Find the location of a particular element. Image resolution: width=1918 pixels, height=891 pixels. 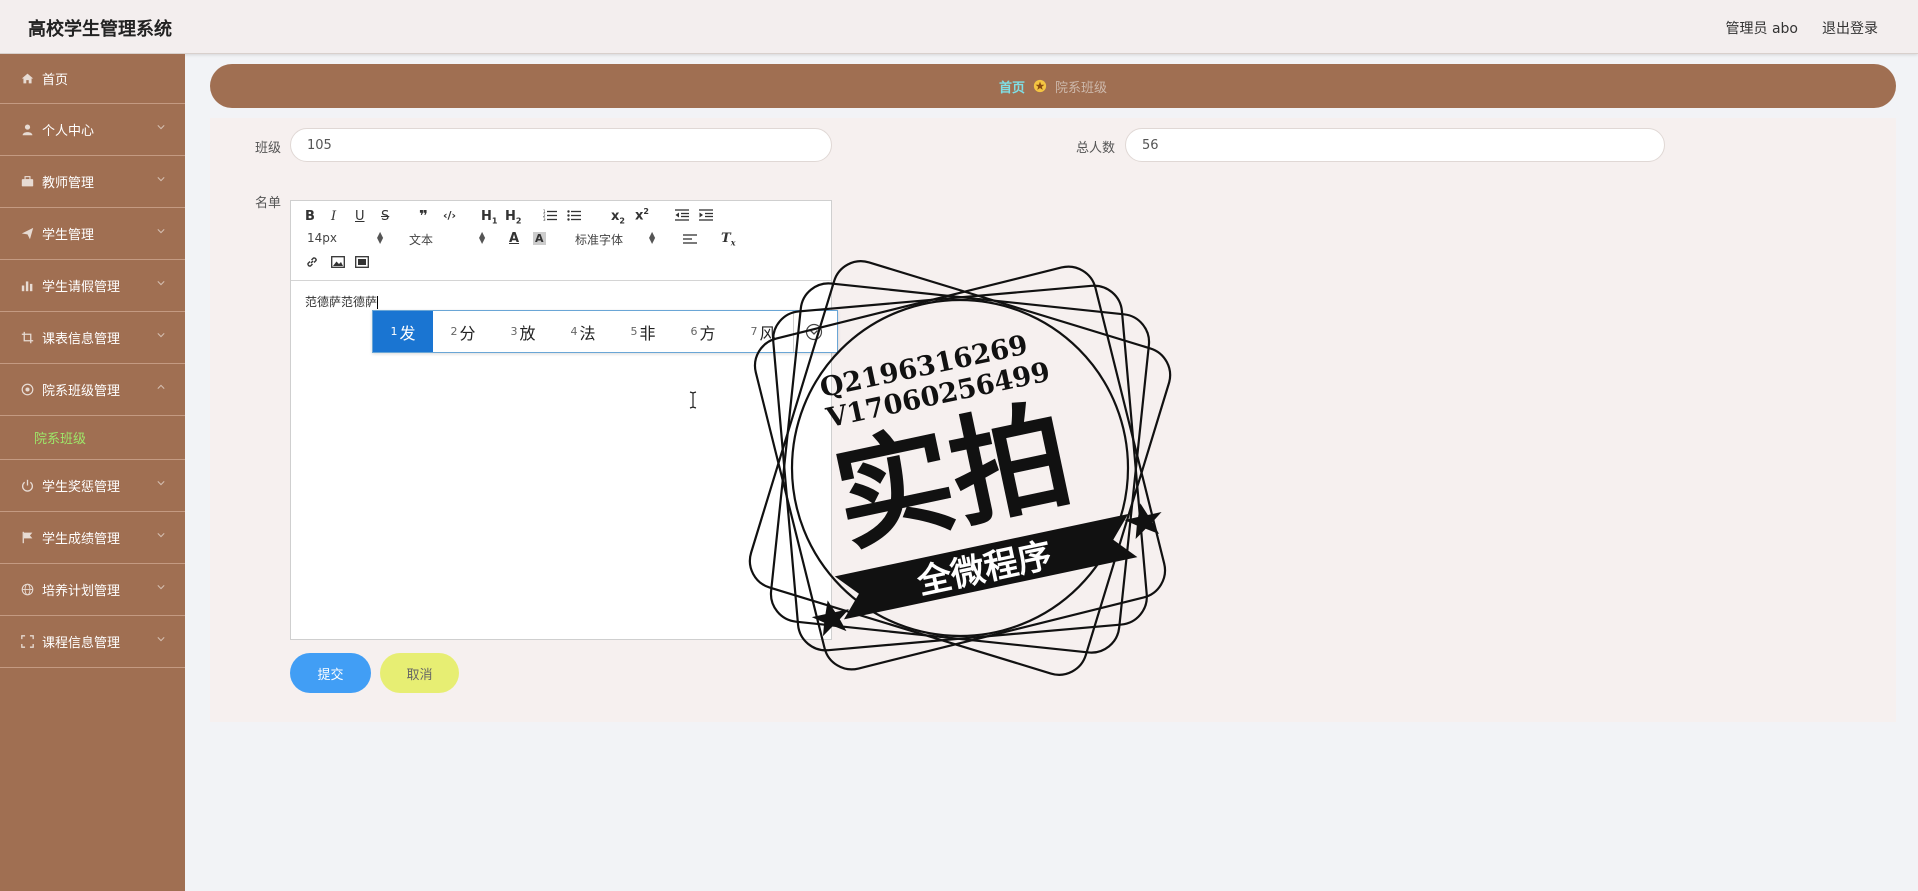

chevron-up-icon is located at coordinates (161, 386).